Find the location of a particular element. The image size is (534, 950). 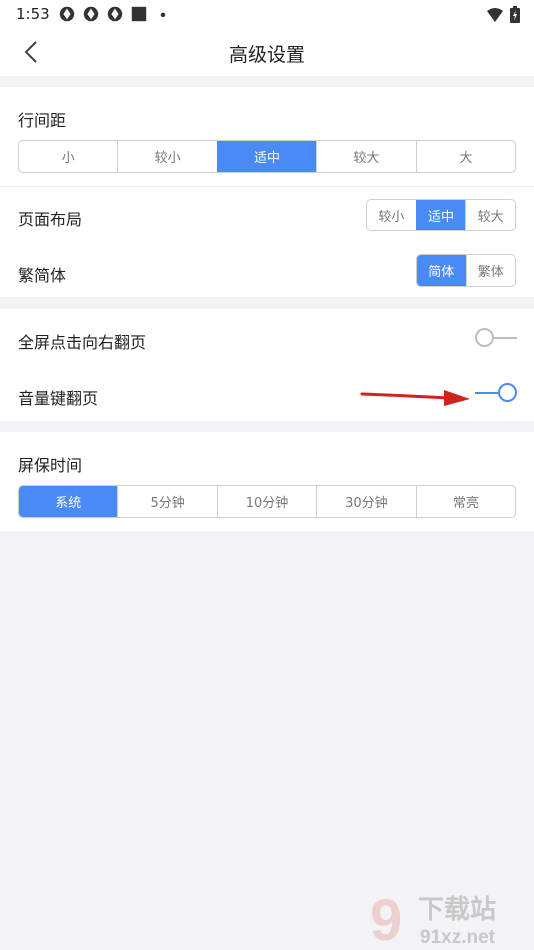

line-spacing-label: 行间距 is located at coordinates (42, 120).